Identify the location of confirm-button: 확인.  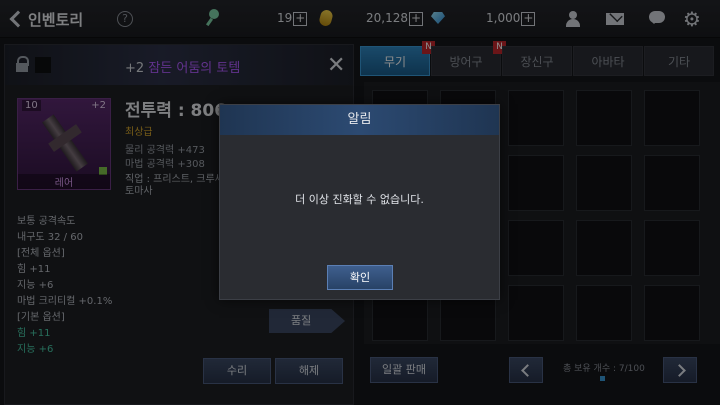
(360, 277).